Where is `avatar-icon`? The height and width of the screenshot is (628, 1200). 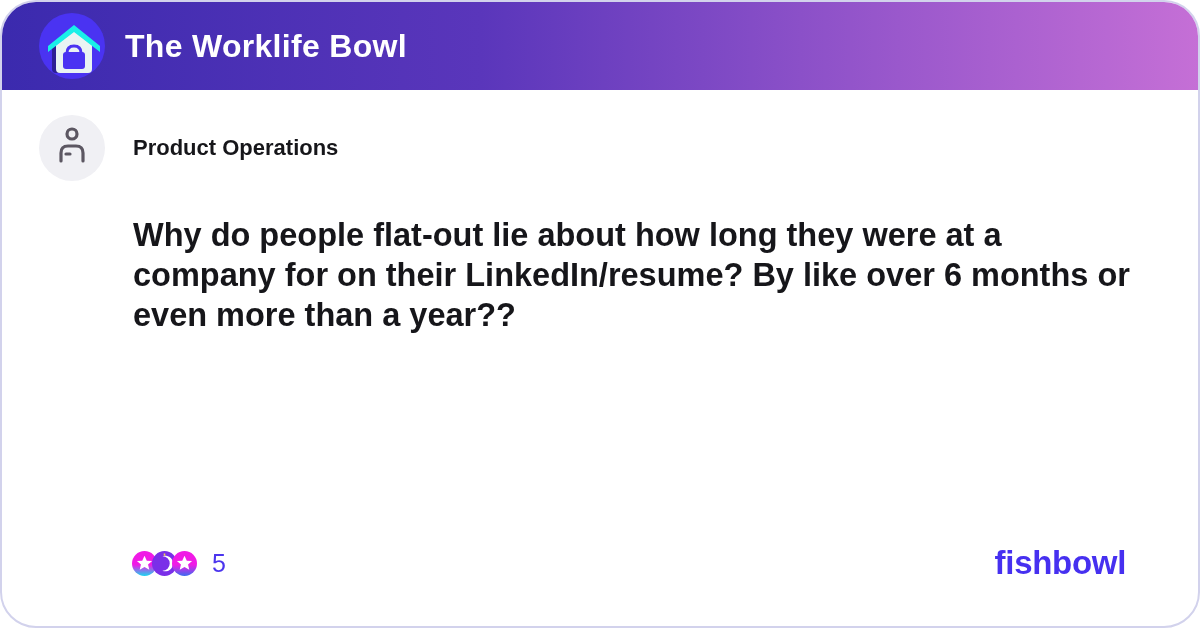
avatar-icon is located at coordinates (72, 148).